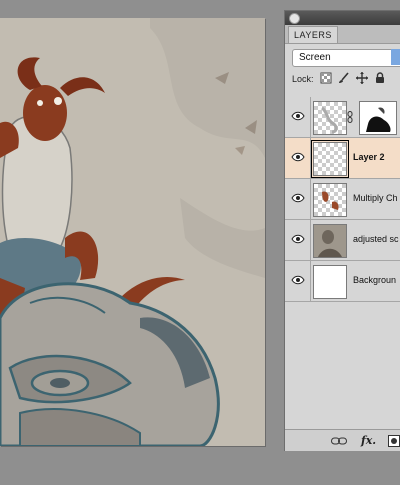 Image resolution: width=400 pixels, height=485 pixels. I want to click on padlock-icon, so click(380, 78).